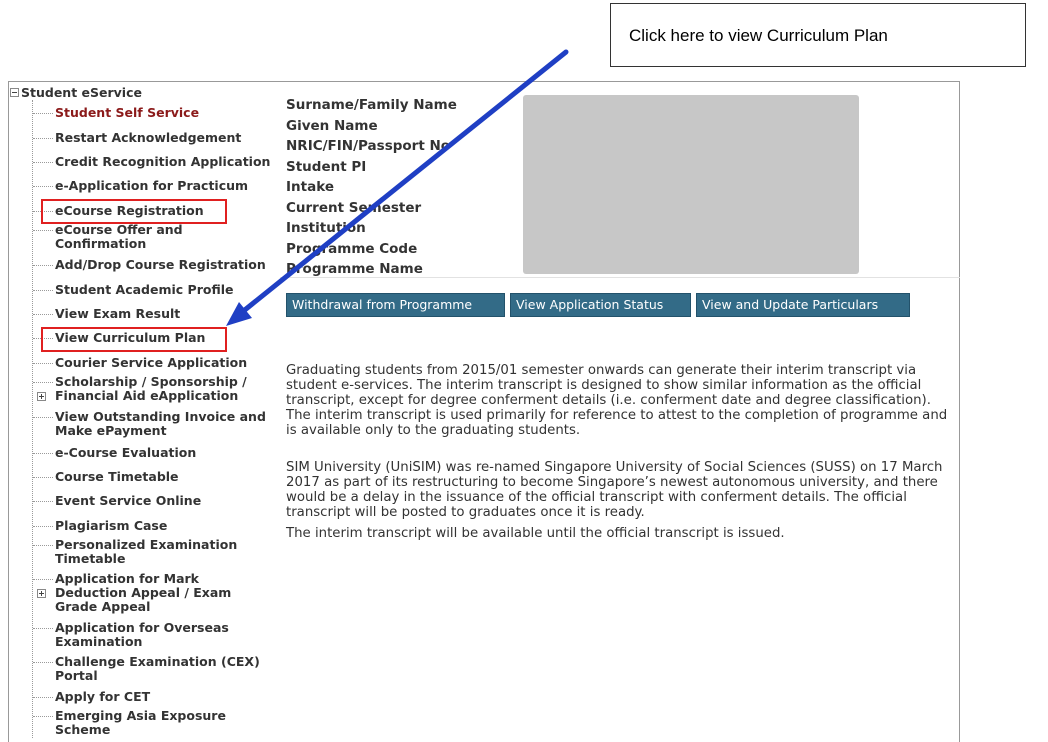 Image resolution: width=1048 pixels, height=742 pixels. What do you see at coordinates (310, 187) in the screenshot?
I see `label-intake: Intake` at bounding box center [310, 187].